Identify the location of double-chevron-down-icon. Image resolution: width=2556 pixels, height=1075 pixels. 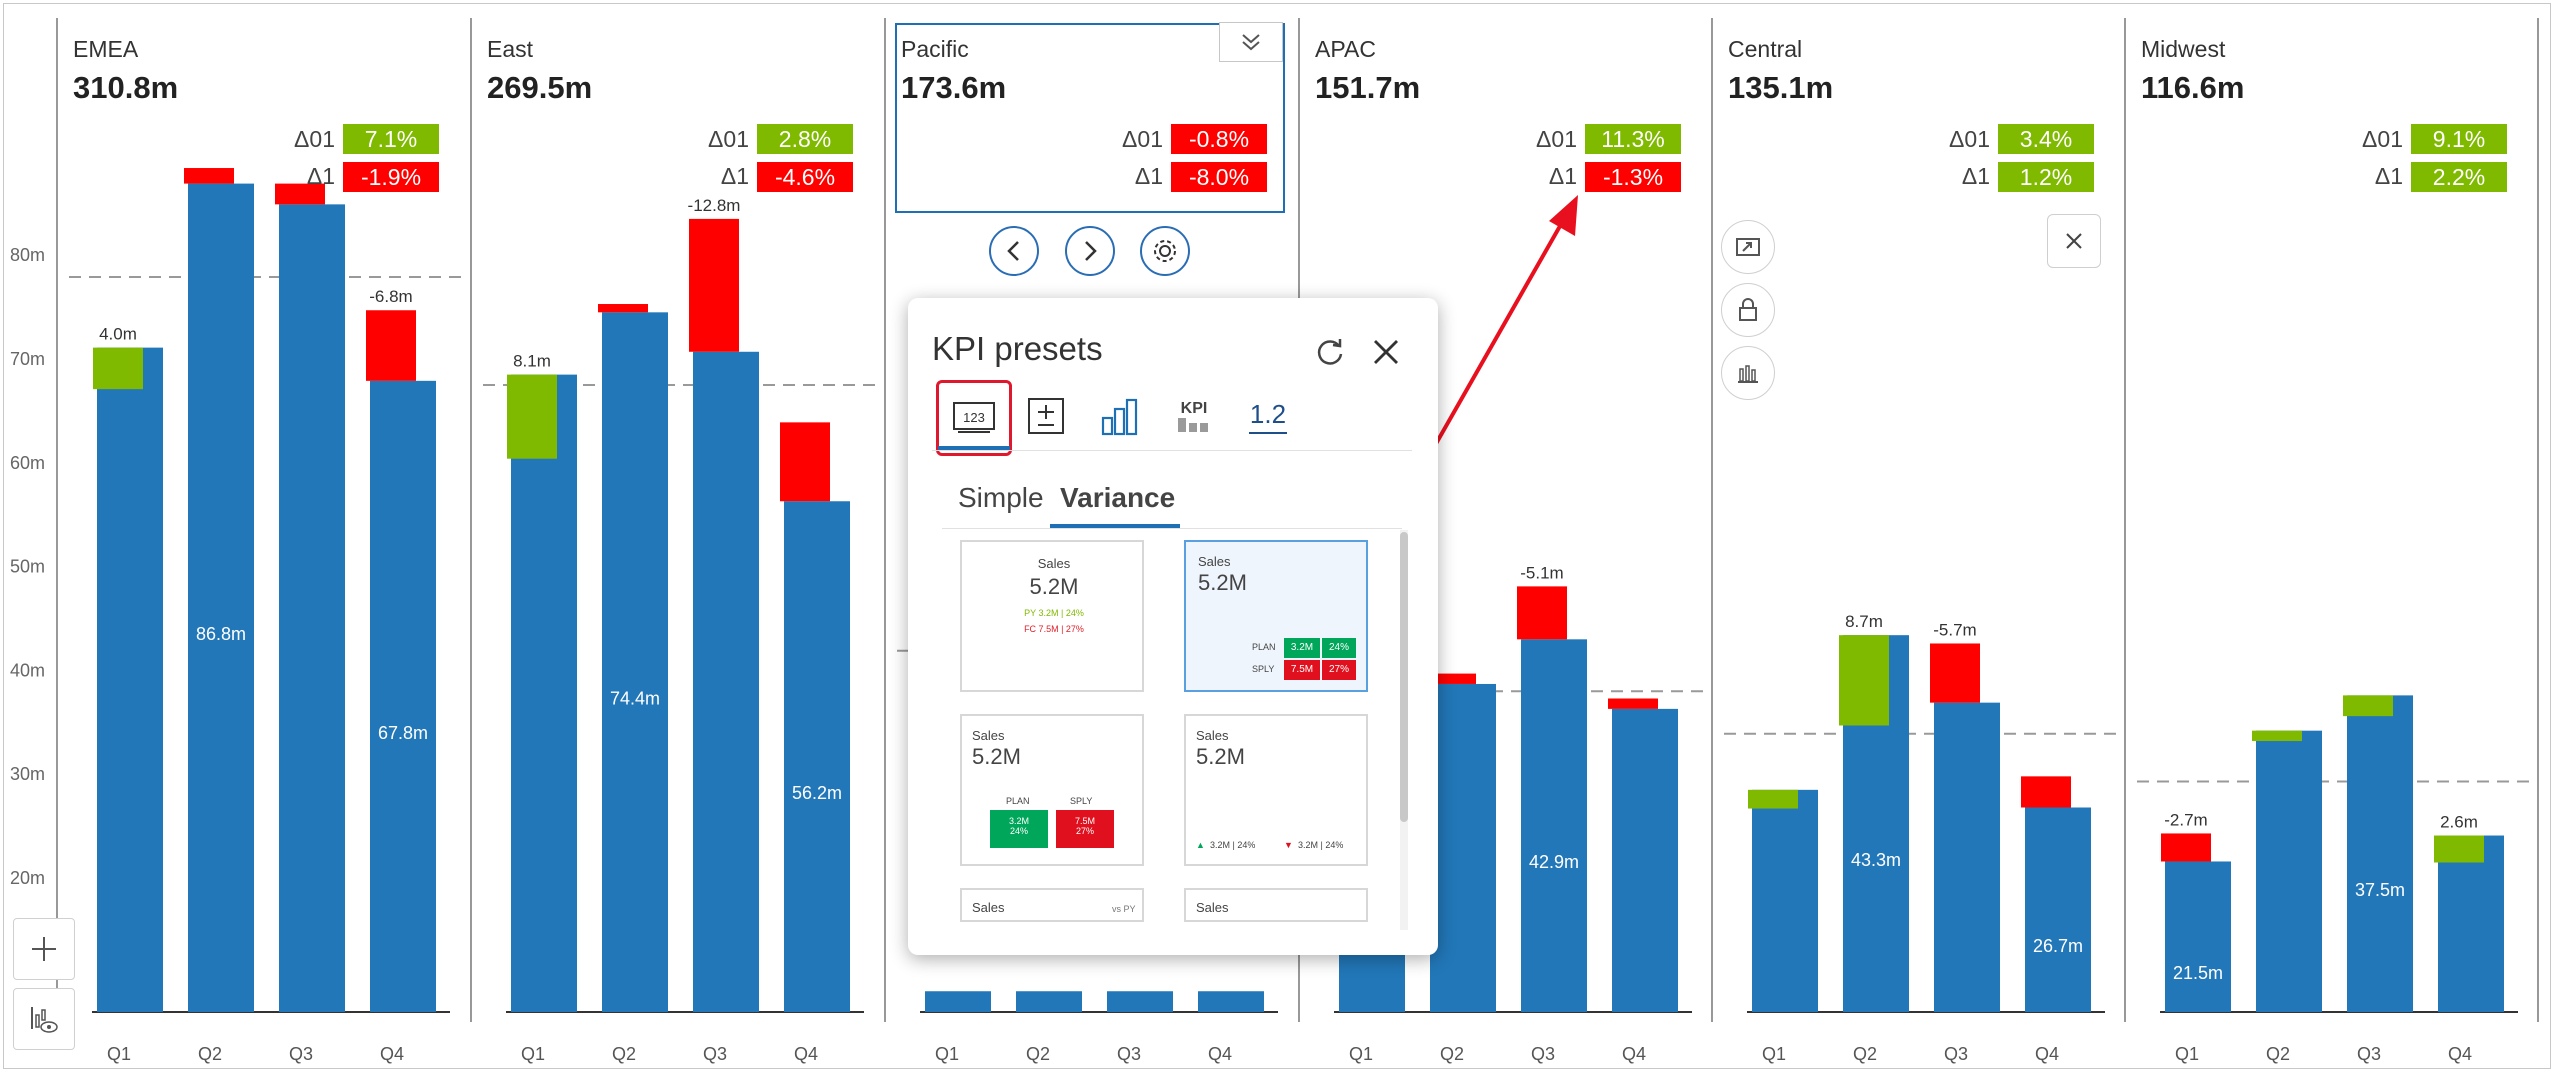
(1251, 42).